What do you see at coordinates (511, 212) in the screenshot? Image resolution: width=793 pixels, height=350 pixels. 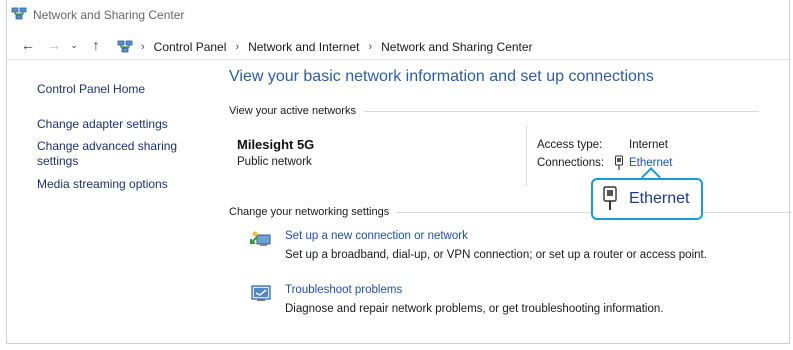 I see `change-settings-section: Change your networking settings` at bounding box center [511, 212].